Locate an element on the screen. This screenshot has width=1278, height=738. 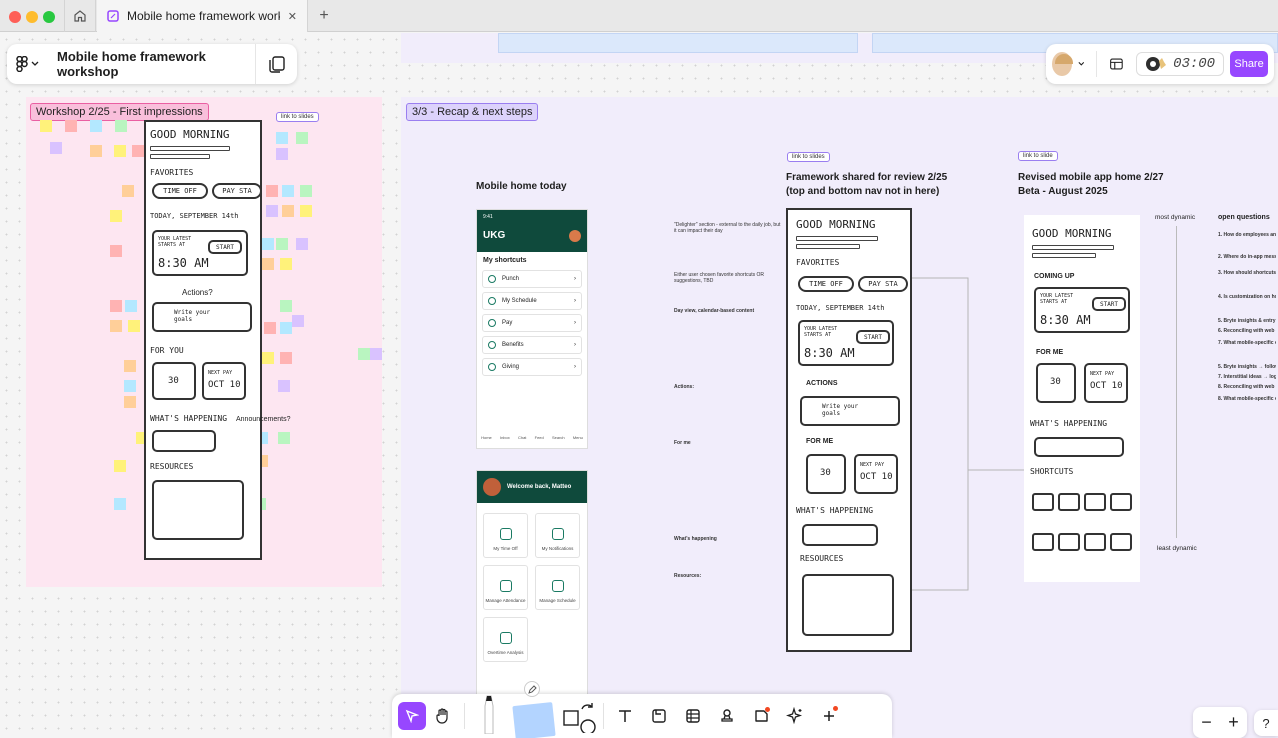
select-tool is located at coordinates (412, 716).